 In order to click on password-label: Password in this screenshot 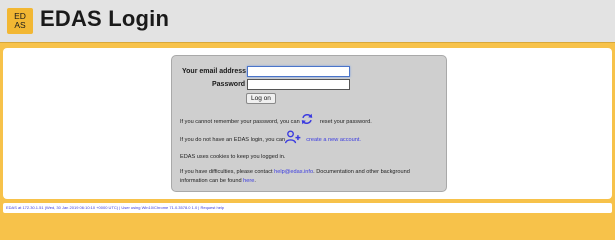, I will do `click(229, 84)`.